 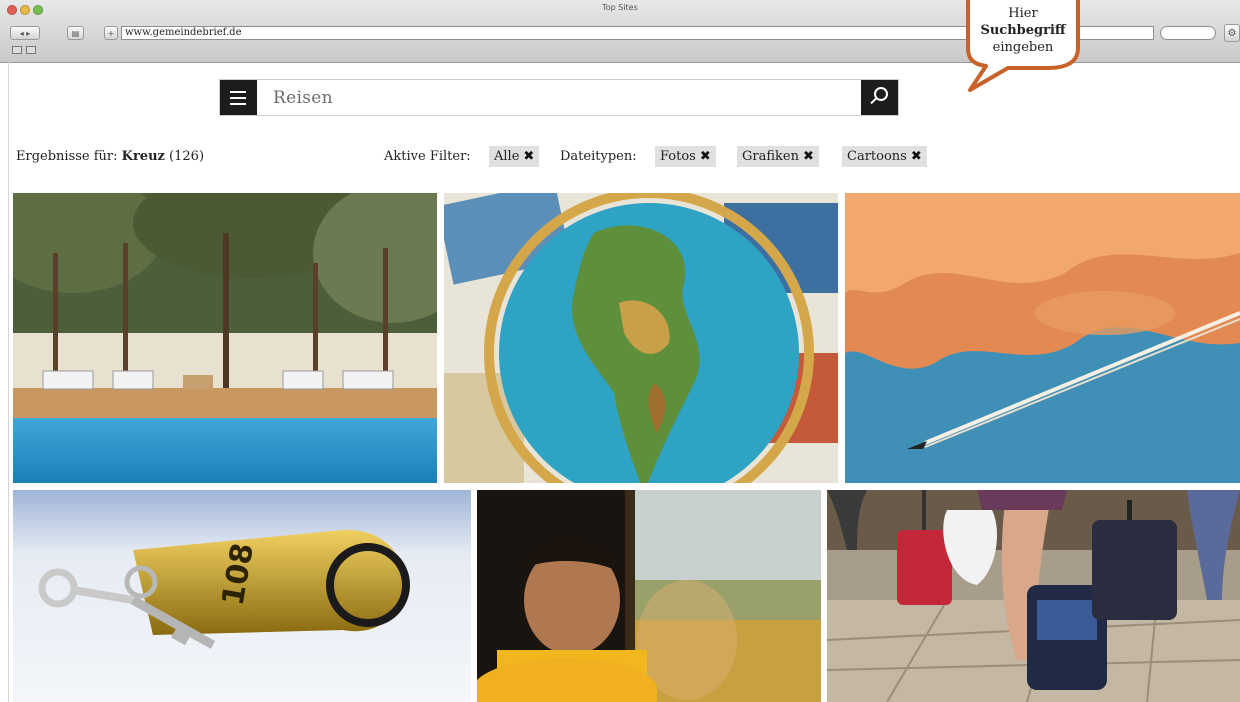 I want to click on image-tile-luggage-street, so click(x=1033, y=596).